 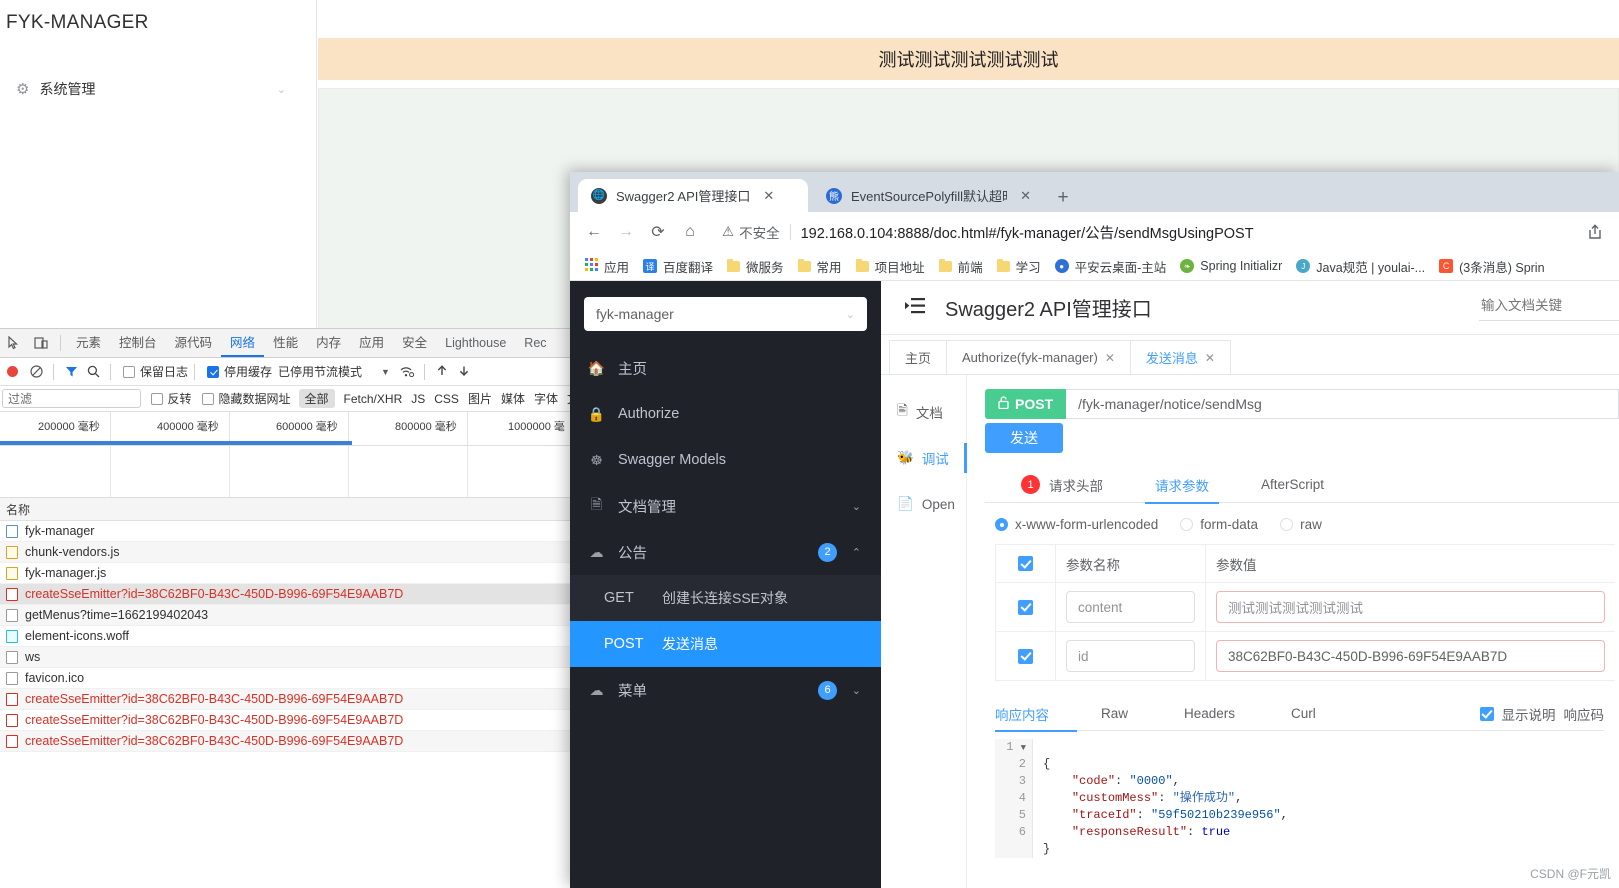 What do you see at coordinates (155, 371) in the screenshot?
I see `preserve-log-checkbox: 保留日志` at bounding box center [155, 371].